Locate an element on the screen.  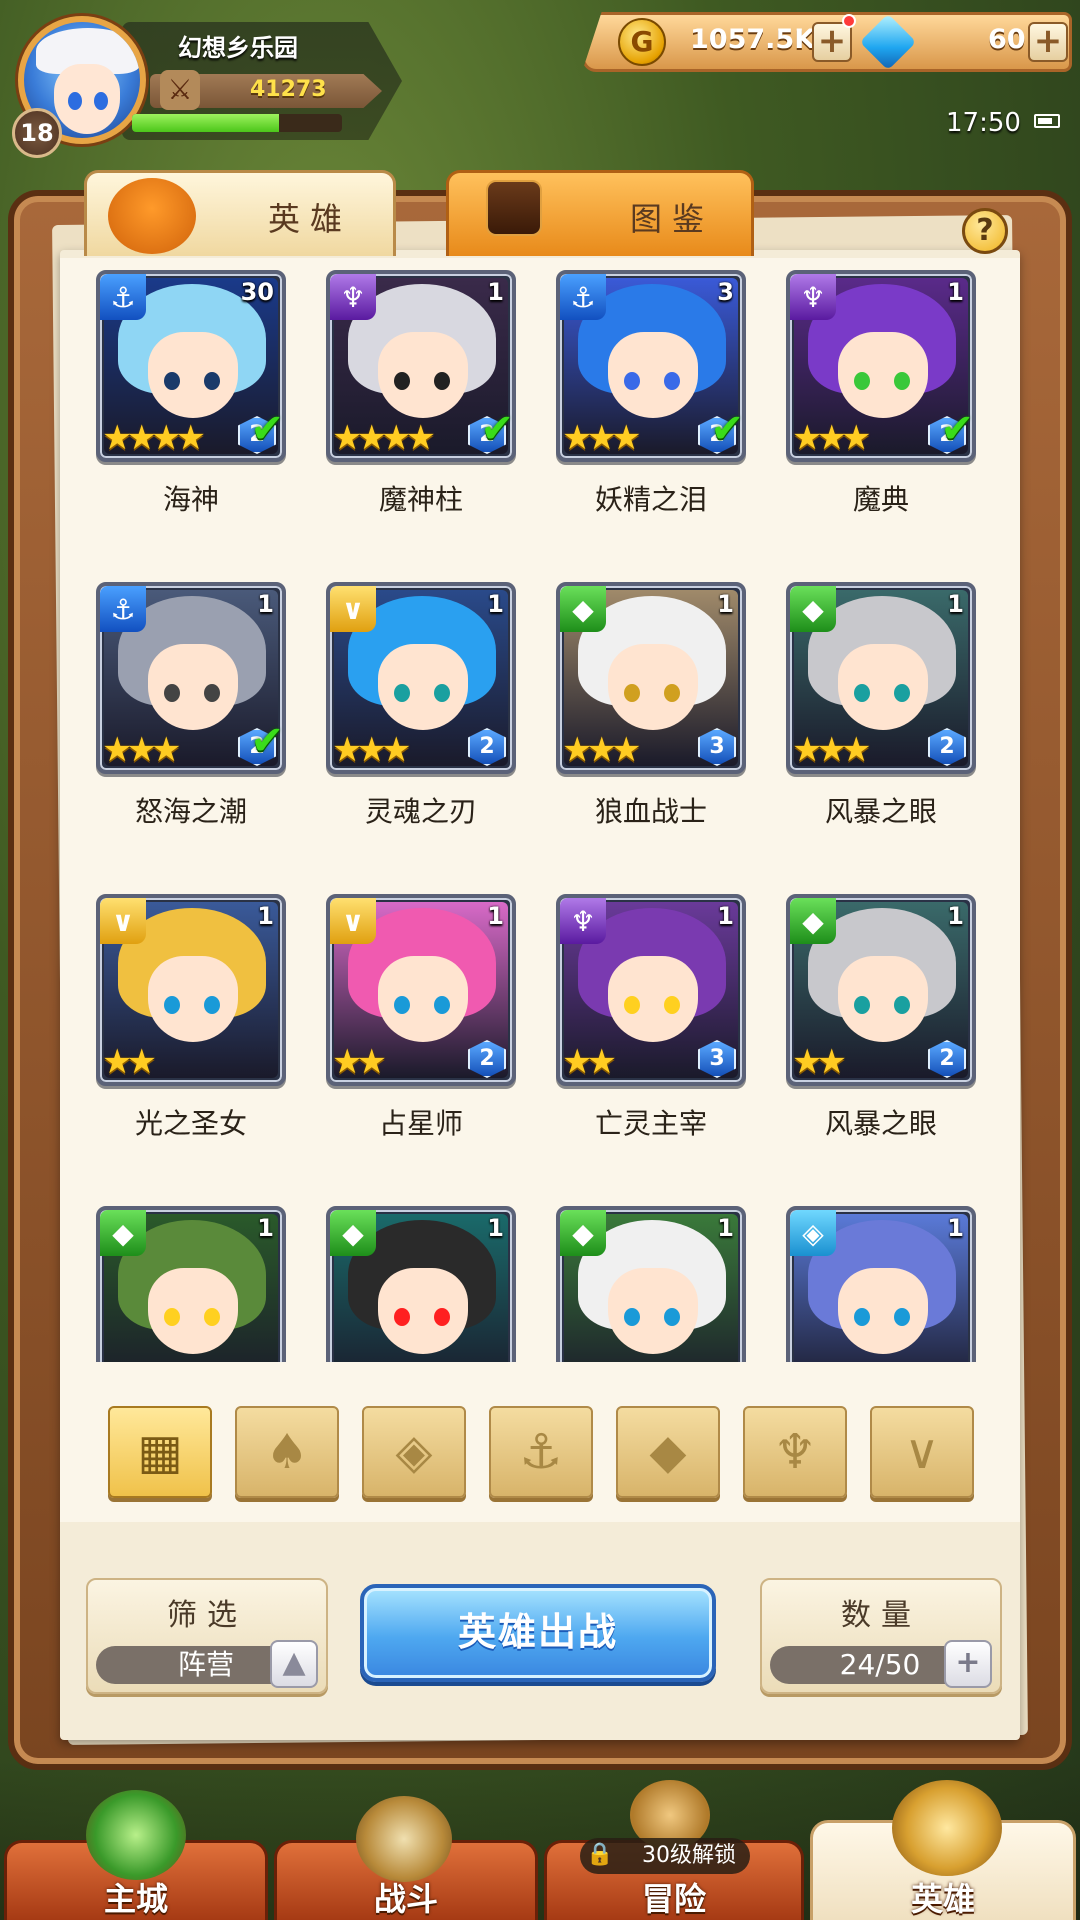
filter-holy-faction-button: ∨ is located at coordinates (922, 1452).